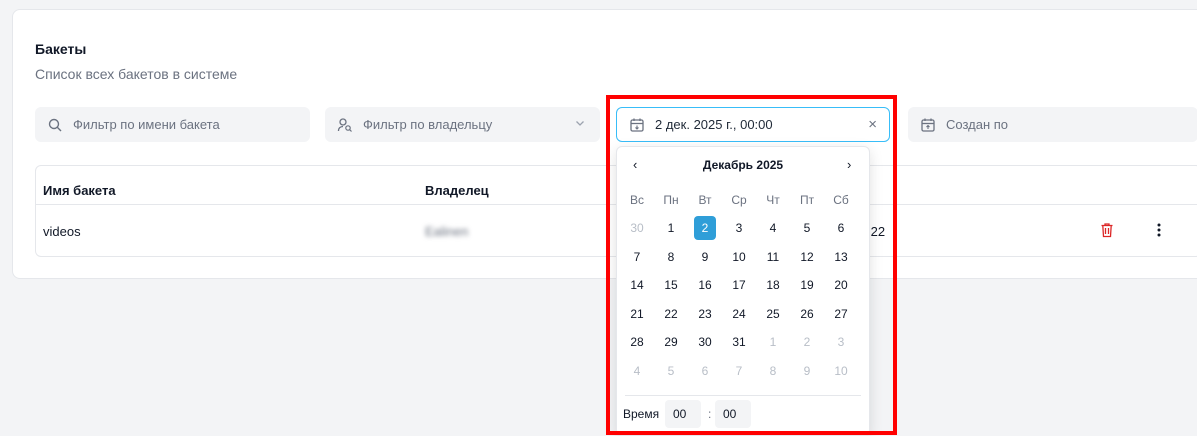 The height and width of the screenshot is (436, 1197). I want to click on chevron-down-icon, so click(580, 124).